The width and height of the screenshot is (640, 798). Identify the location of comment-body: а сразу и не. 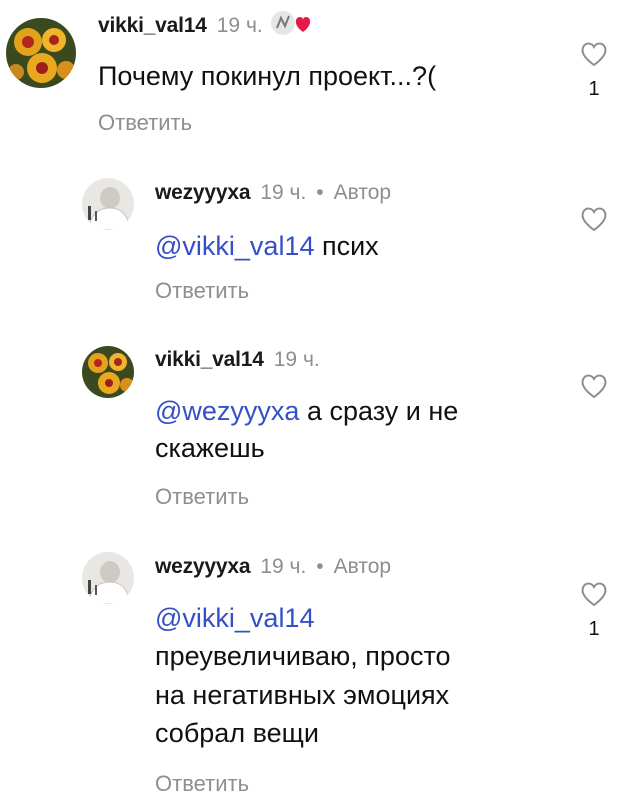
(382, 411).